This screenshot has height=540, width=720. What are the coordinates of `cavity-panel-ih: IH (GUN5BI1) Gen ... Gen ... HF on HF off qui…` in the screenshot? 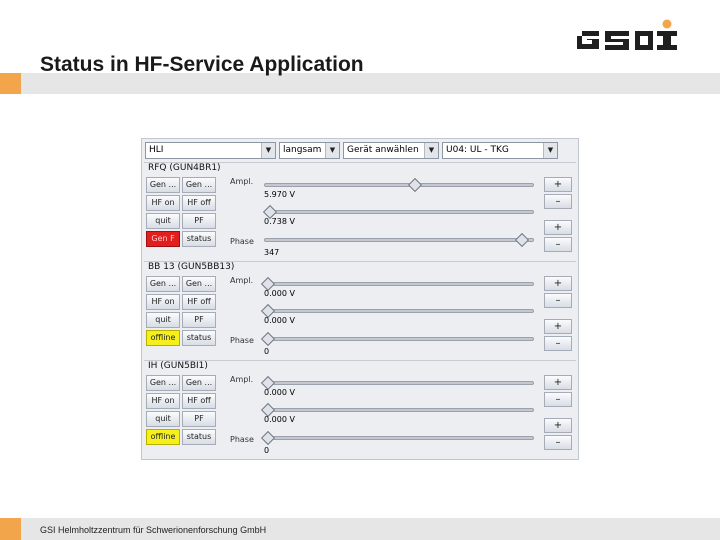 It's located at (360, 409).